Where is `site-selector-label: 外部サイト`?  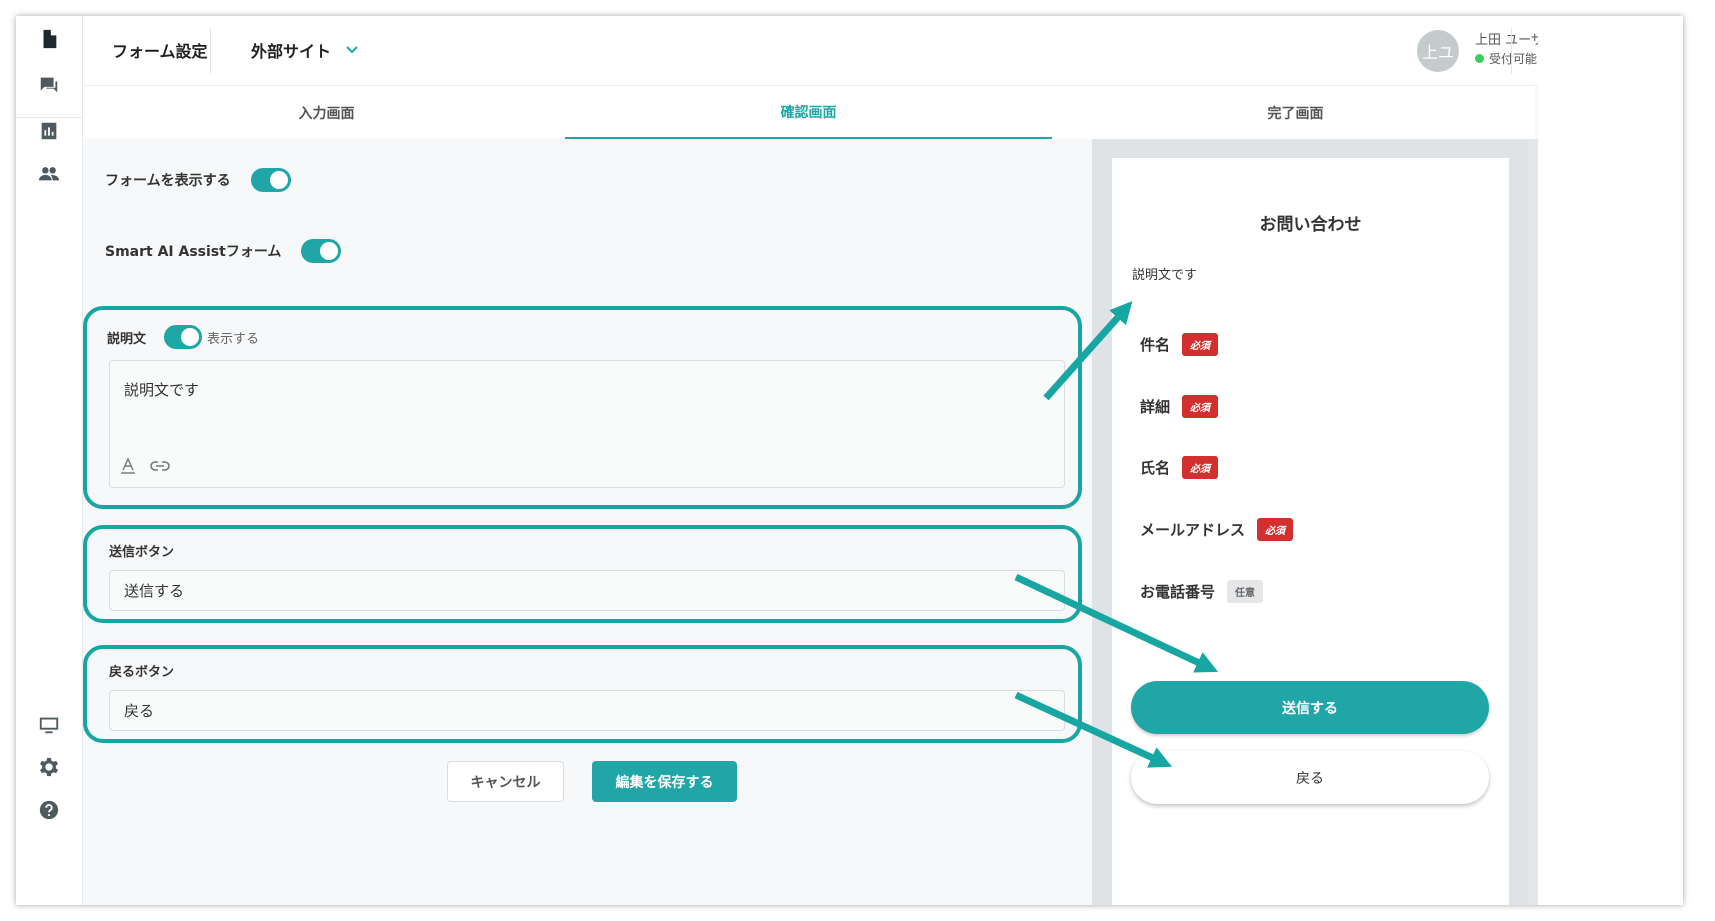 site-selector-label: 外部サイト is located at coordinates (291, 51).